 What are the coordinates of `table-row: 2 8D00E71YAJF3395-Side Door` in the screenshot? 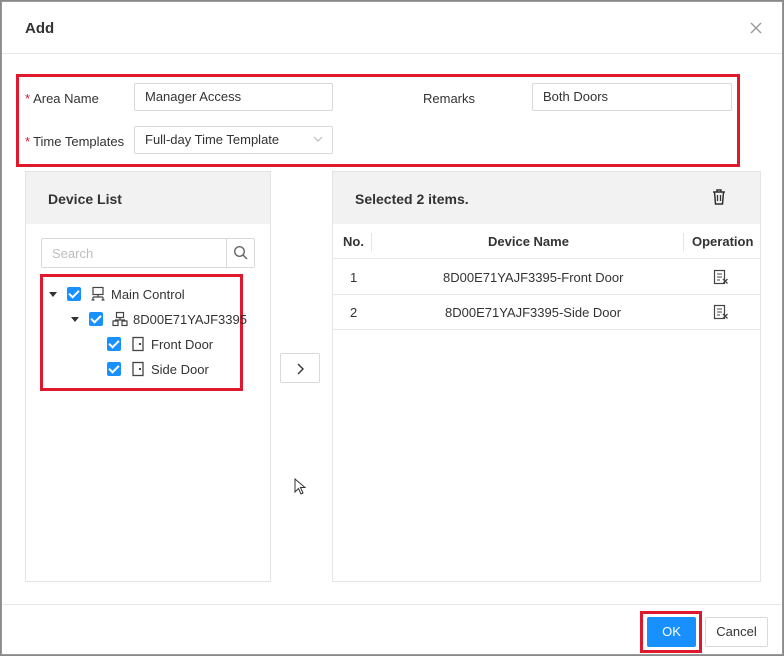 It's located at (546, 312).